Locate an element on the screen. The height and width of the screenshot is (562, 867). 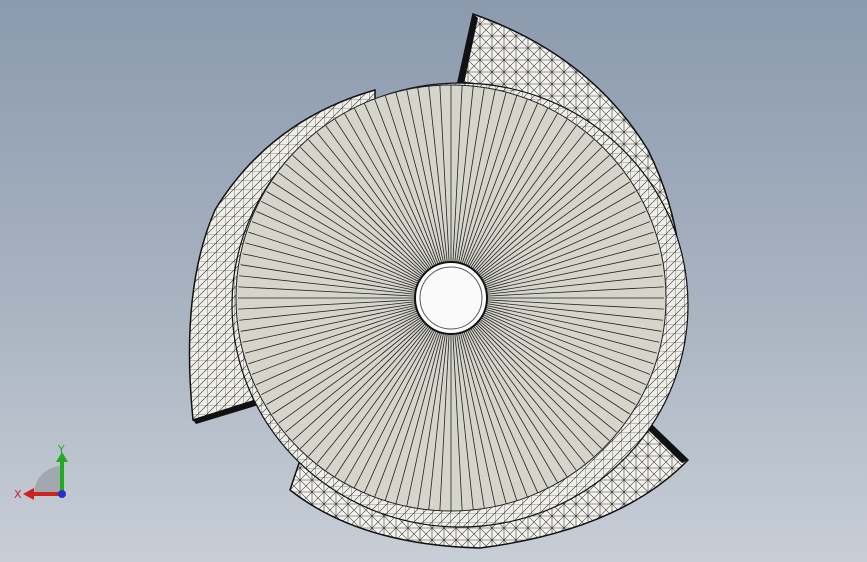
triad-quadrant is located at coordinates (48, 480).